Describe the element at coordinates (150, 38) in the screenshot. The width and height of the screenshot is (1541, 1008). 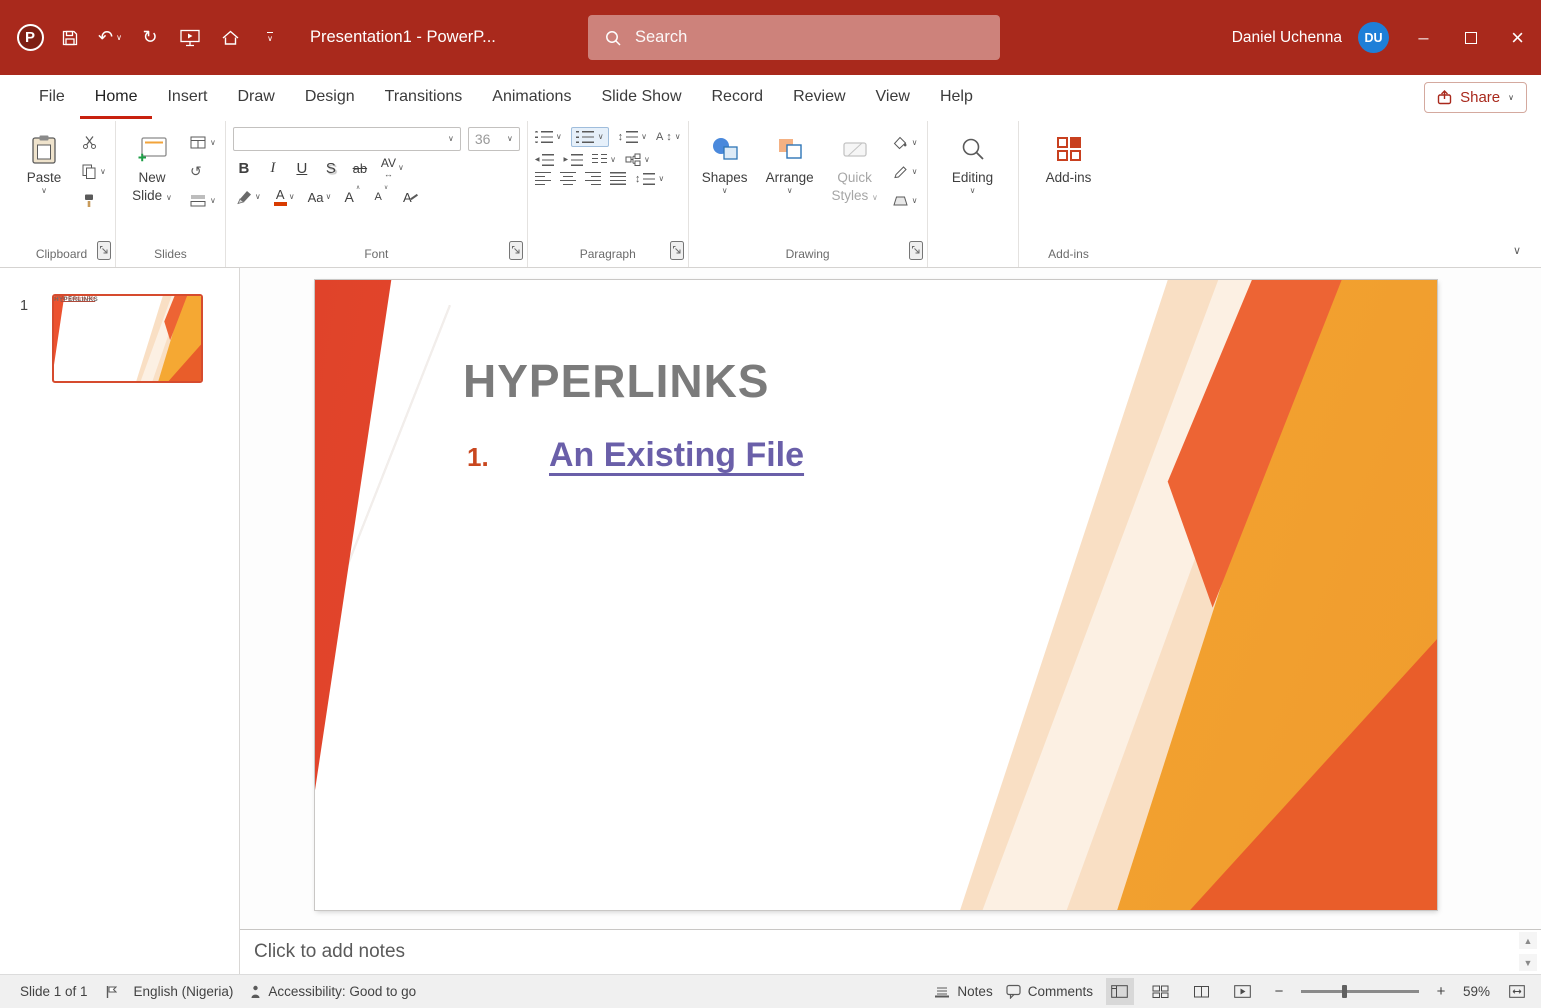
I see `redo-button: ↻` at that location.